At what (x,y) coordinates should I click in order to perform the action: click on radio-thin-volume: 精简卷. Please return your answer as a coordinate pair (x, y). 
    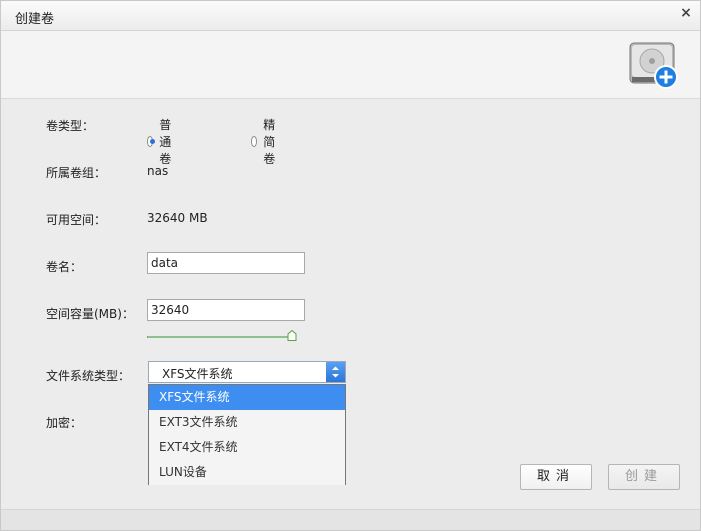
    Looking at the image, I should click on (265, 141).